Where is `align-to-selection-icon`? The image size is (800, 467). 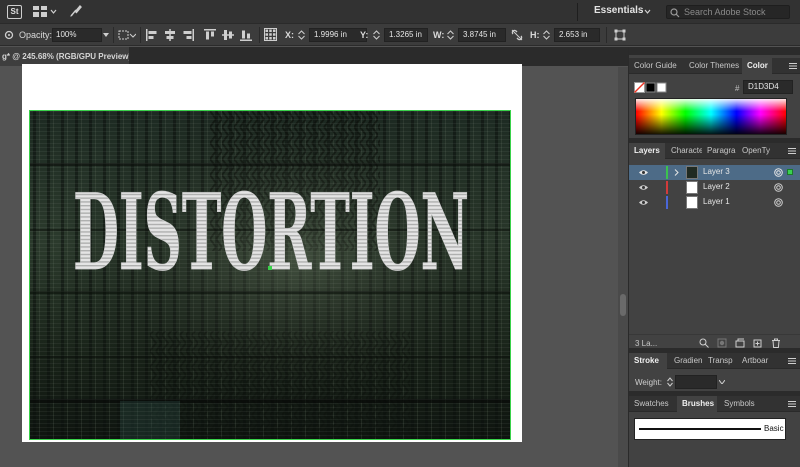
align-to-selection-icon is located at coordinates (127, 35).